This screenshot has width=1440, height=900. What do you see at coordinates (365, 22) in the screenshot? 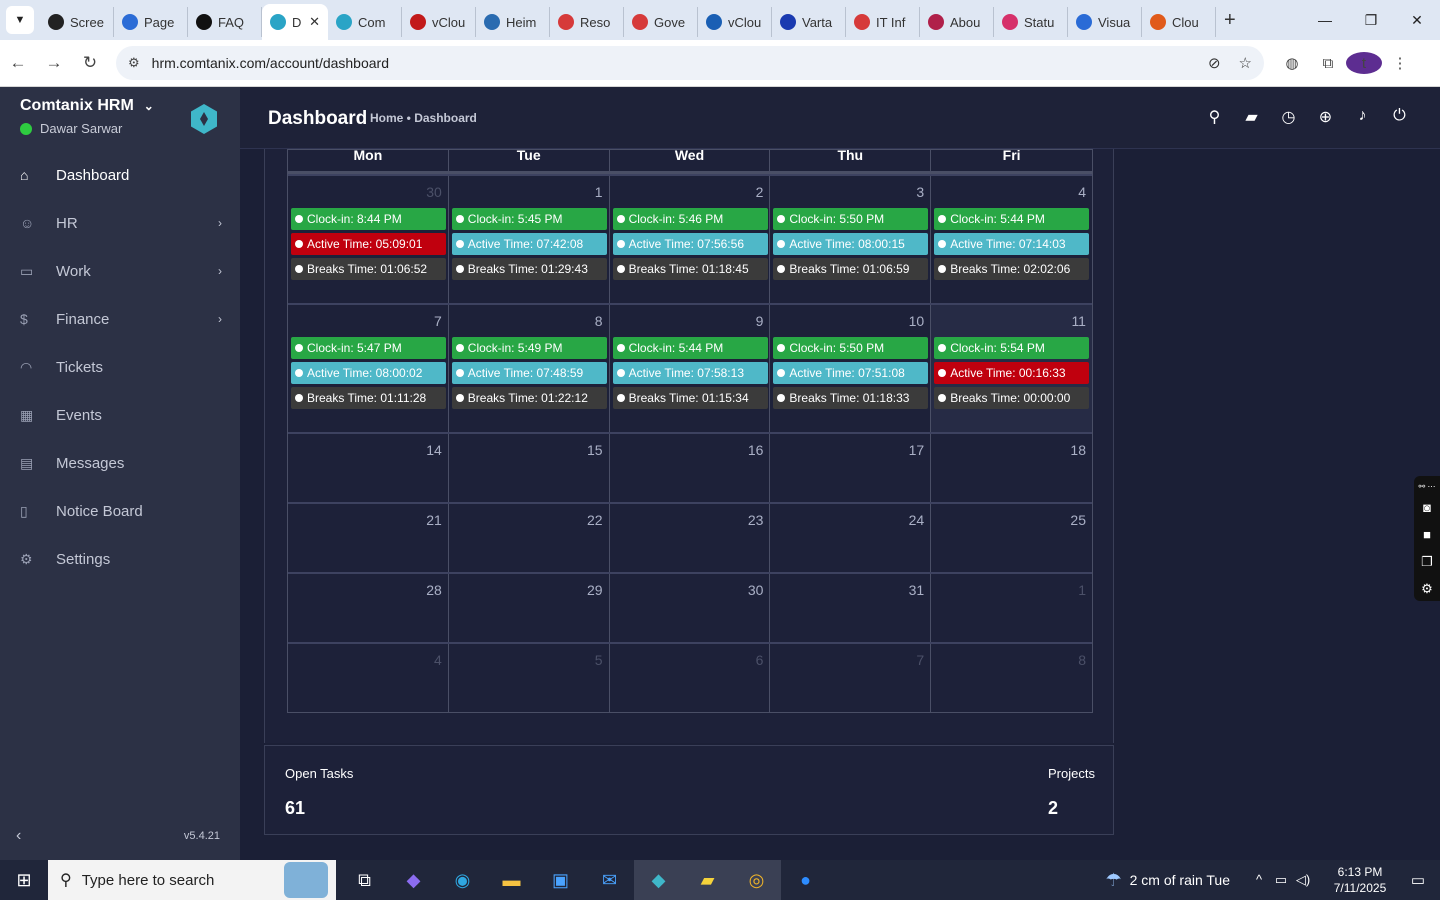
I see `browser-tab: Com` at bounding box center [365, 22].